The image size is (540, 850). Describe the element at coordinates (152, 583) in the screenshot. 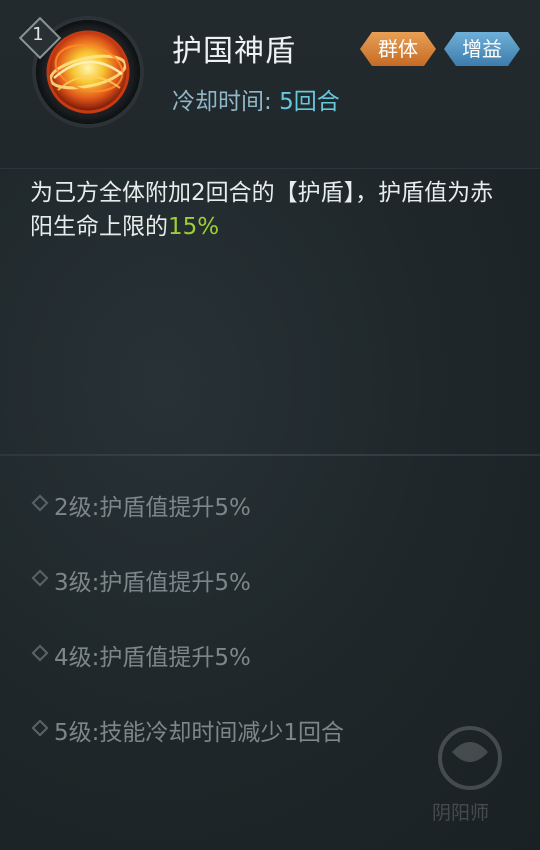

I see `upgrade-text: 3级:护盾值提升5%` at that location.